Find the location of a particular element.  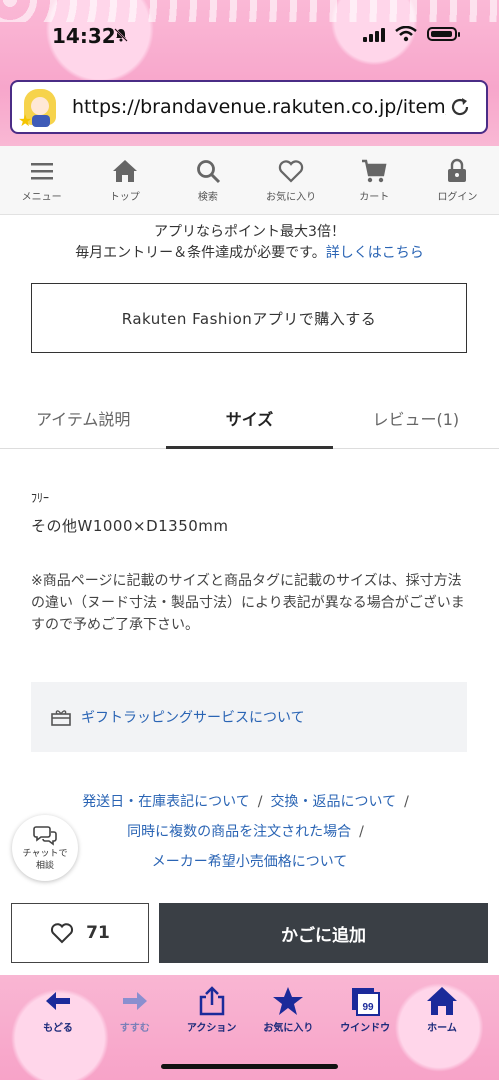

product-tabs: アイテム説明 サイズ レビュー(1) is located at coordinates (249, 418).